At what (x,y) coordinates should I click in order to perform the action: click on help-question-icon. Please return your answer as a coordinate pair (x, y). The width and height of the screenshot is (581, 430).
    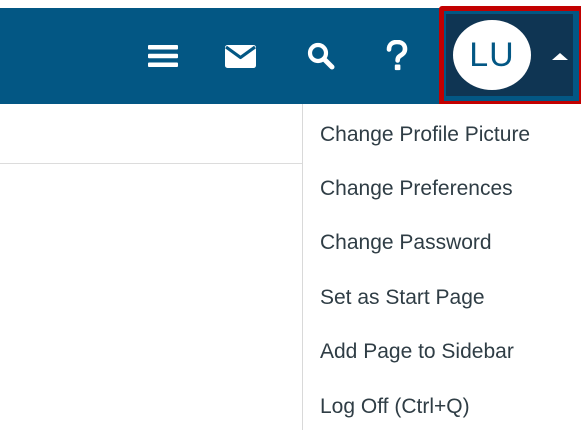
    Looking at the image, I should click on (397, 55).